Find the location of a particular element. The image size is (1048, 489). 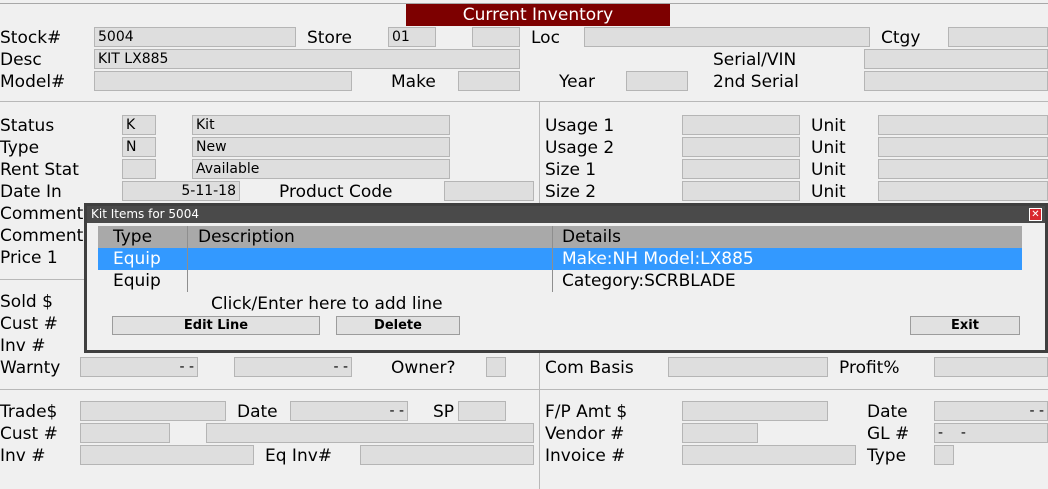

type-text-field: New is located at coordinates (321, 147).